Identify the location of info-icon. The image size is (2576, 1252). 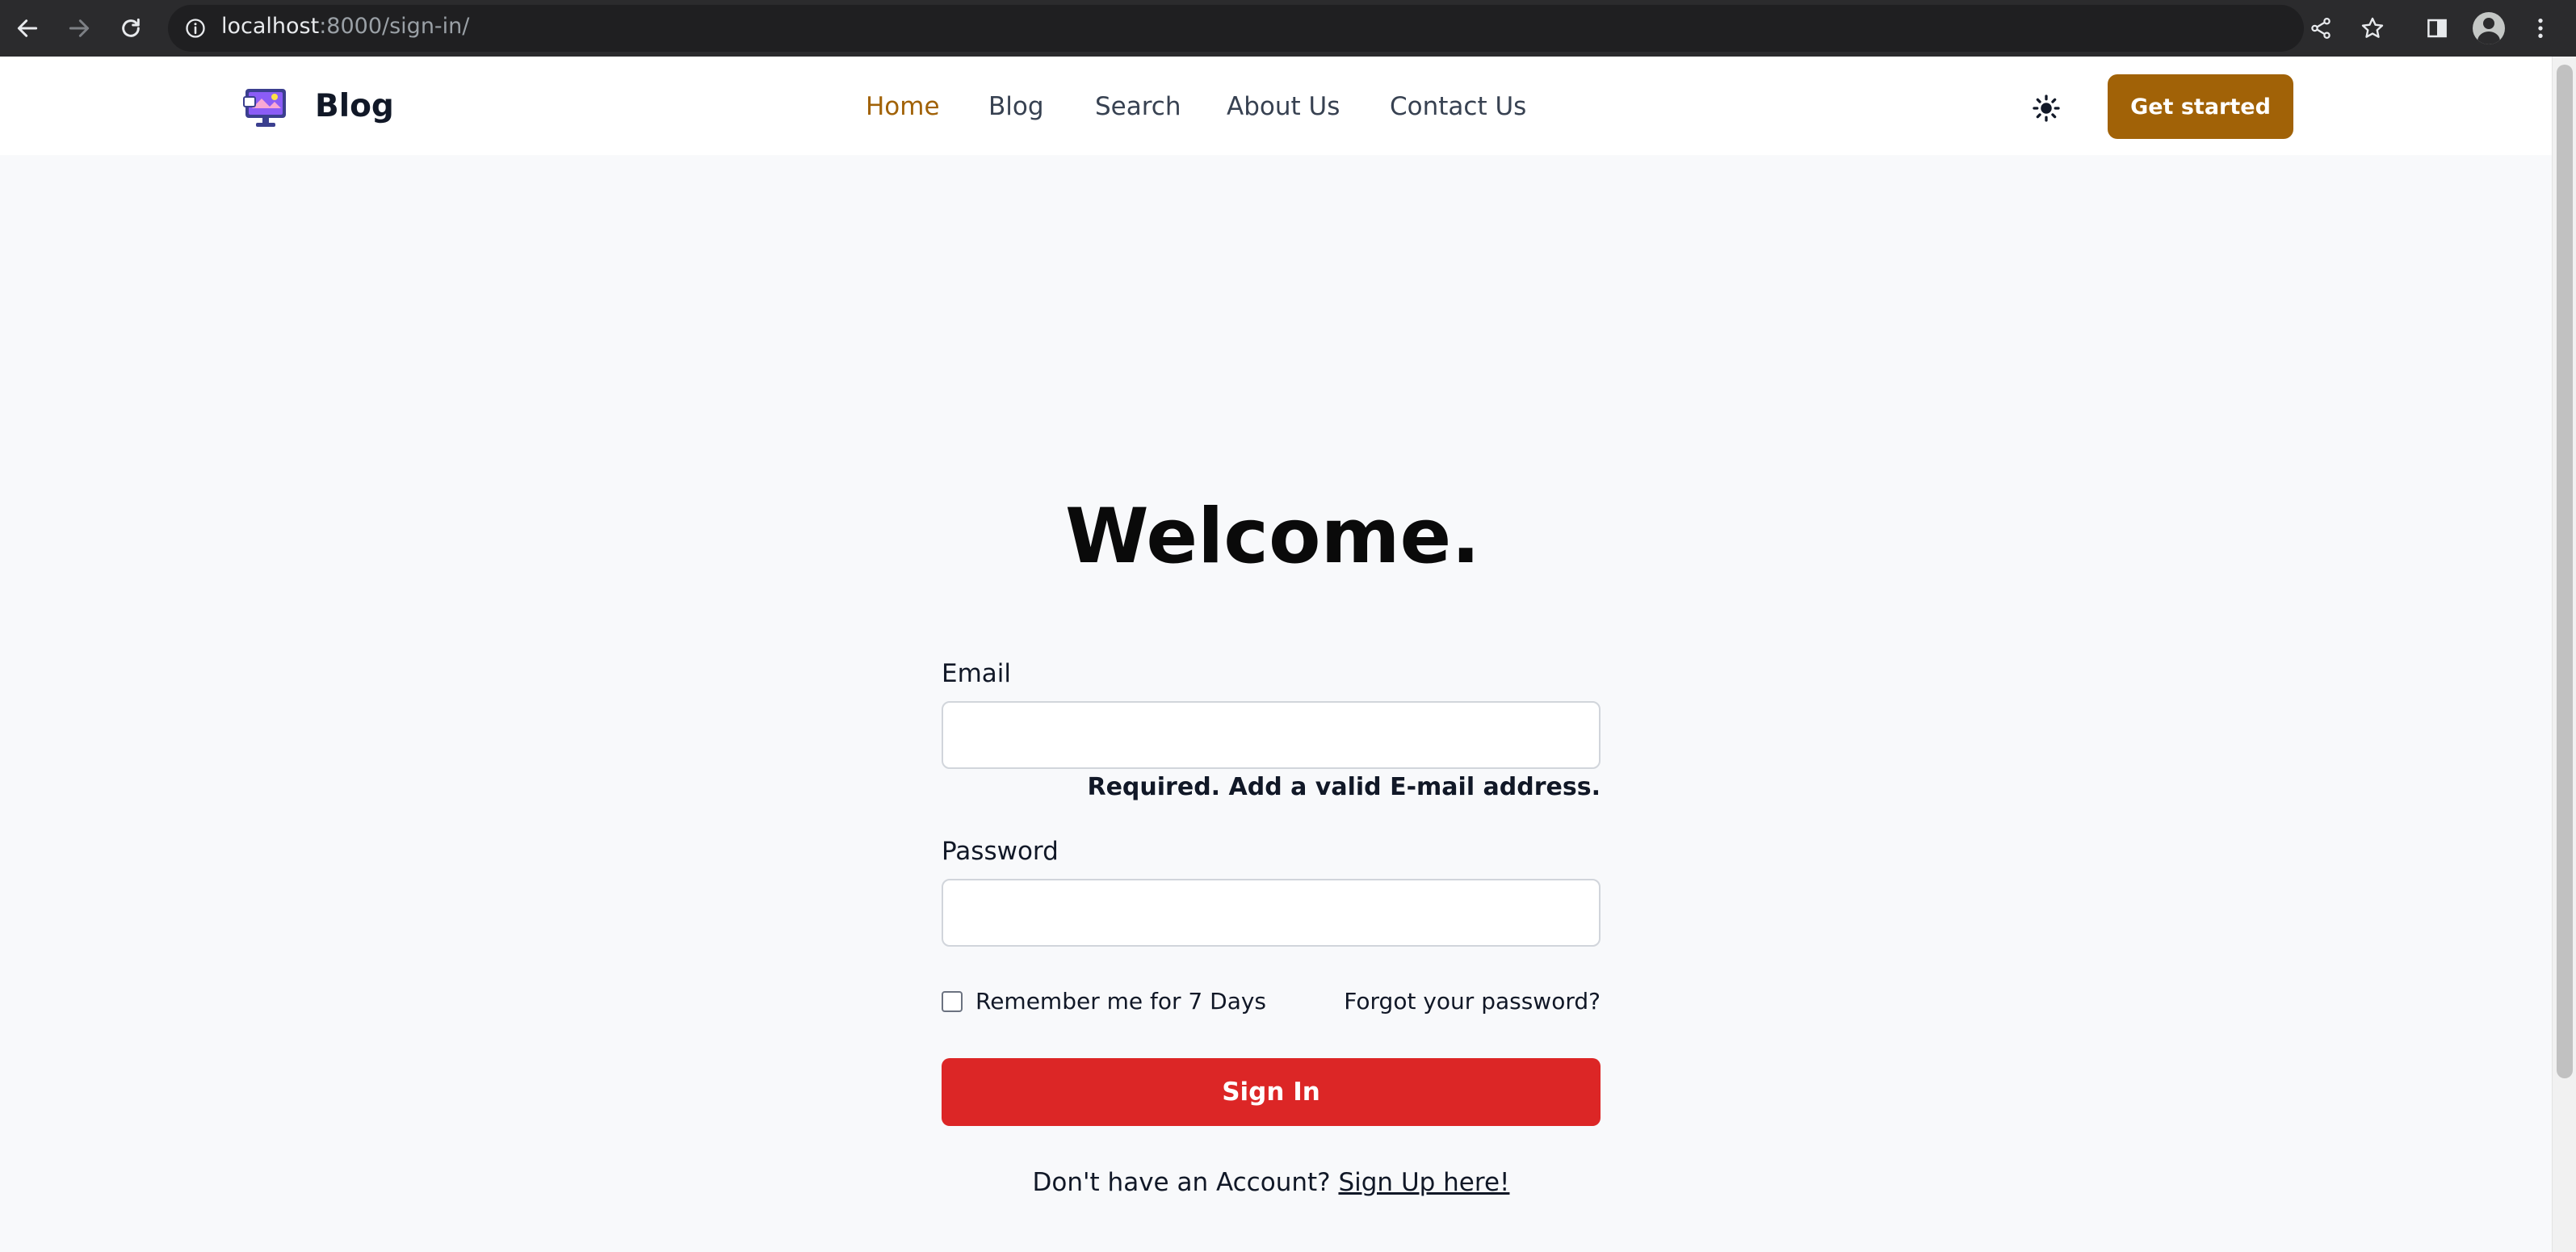
(195, 28).